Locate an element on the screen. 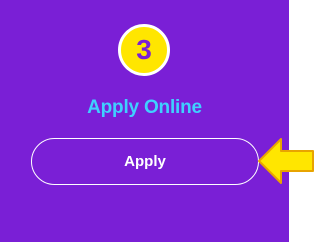 The image size is (320, 242). arrow-left-icon is located at coordinates (286, 161).